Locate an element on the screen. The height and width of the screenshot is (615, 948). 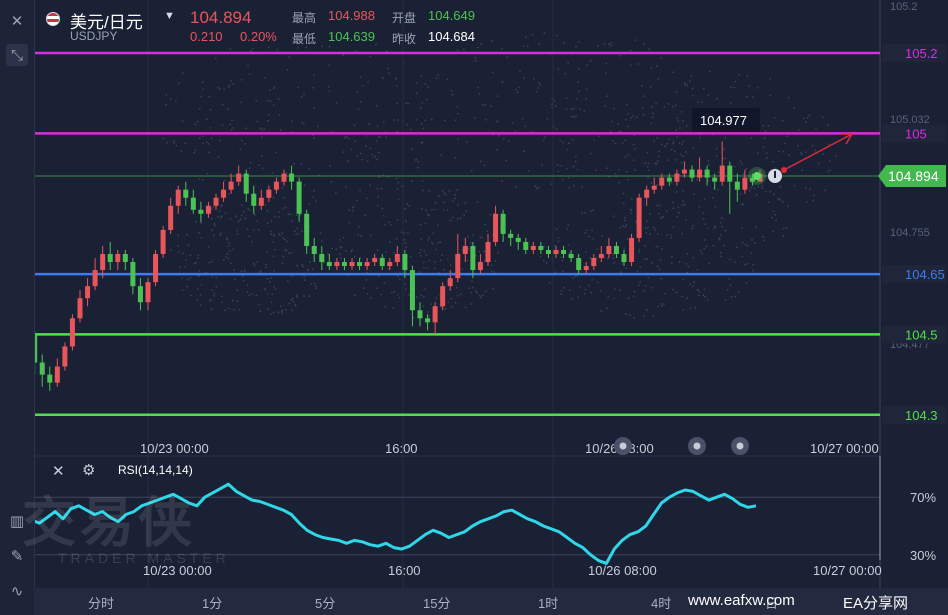
period-tab-fenshi: 分时 is located at coordinates (101, 602).